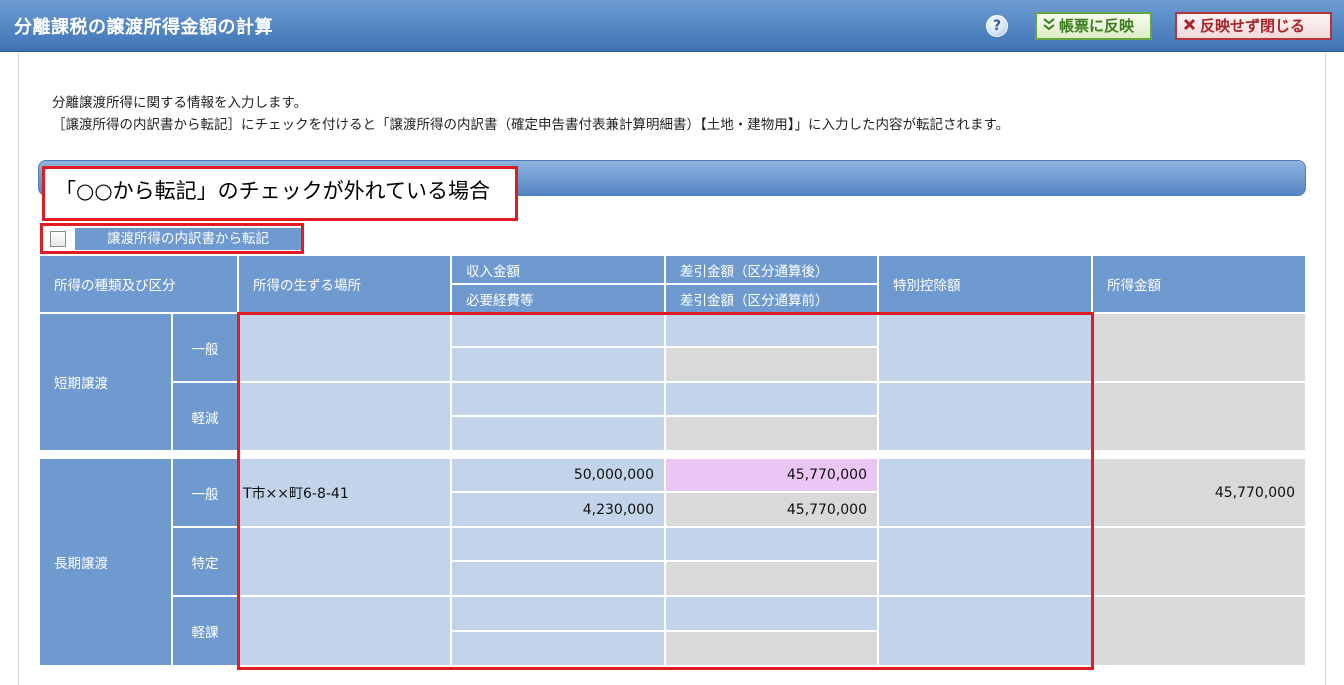 The width and height of the screenshot is (1344, 685). I want to click on short-general-special, so click(985, 347).